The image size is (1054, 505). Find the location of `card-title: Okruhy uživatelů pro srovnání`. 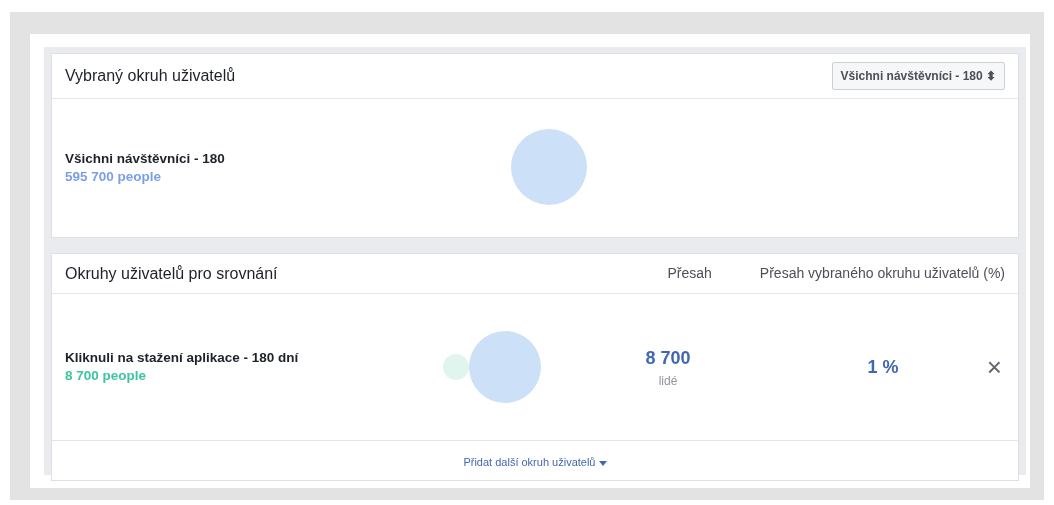

card-title: Okruhy uživatelů pro srovnání is located at coordinates (172, 273).